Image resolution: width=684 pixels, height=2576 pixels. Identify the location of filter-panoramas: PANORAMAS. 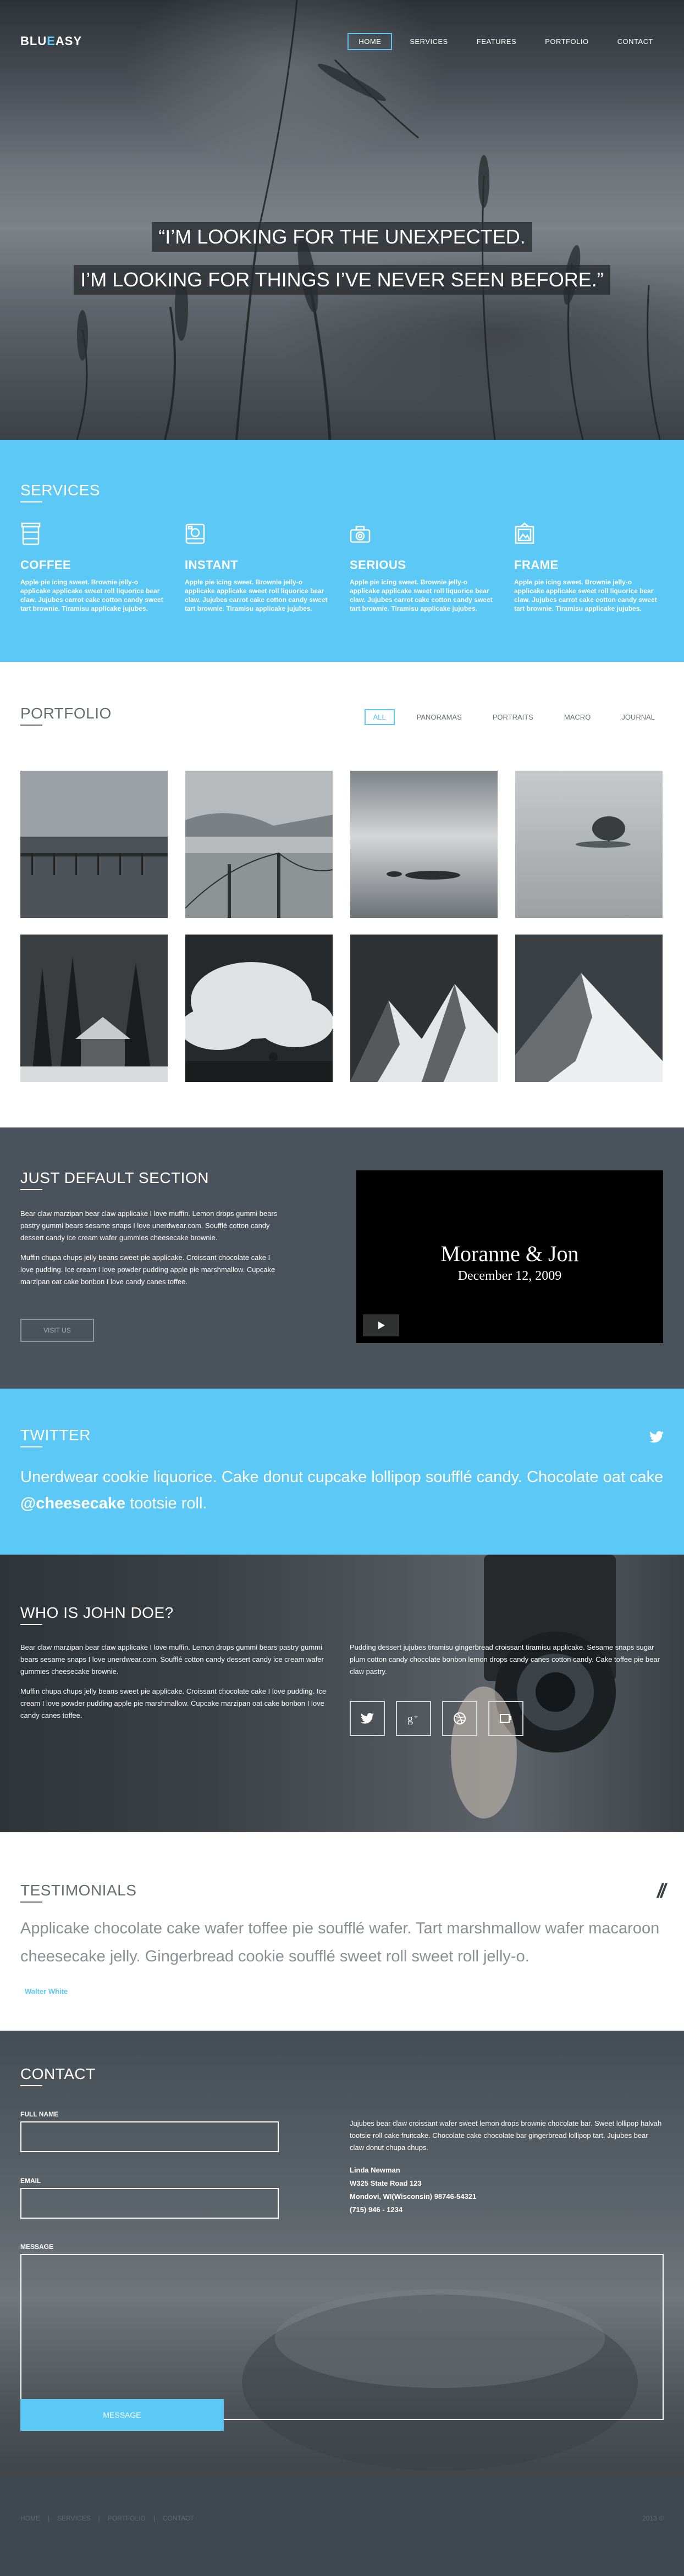
(439, 717).